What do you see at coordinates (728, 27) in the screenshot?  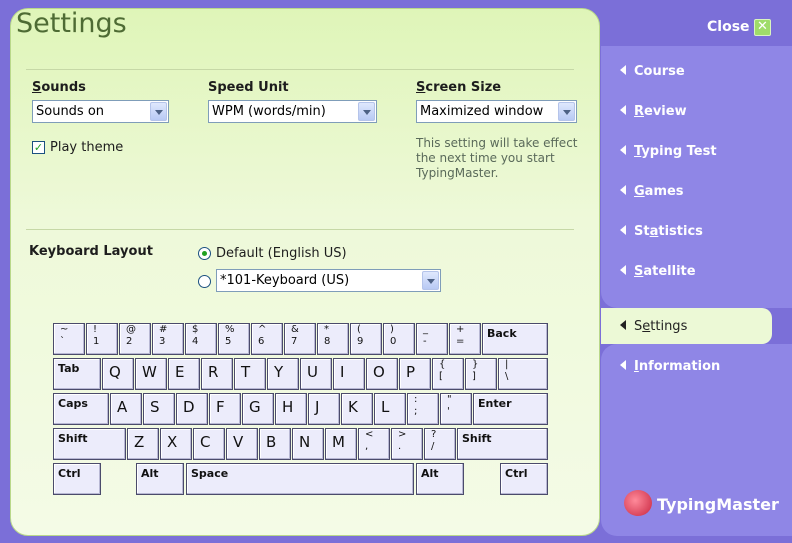 I see `close-button: Close` at bounding box center [728, 27].